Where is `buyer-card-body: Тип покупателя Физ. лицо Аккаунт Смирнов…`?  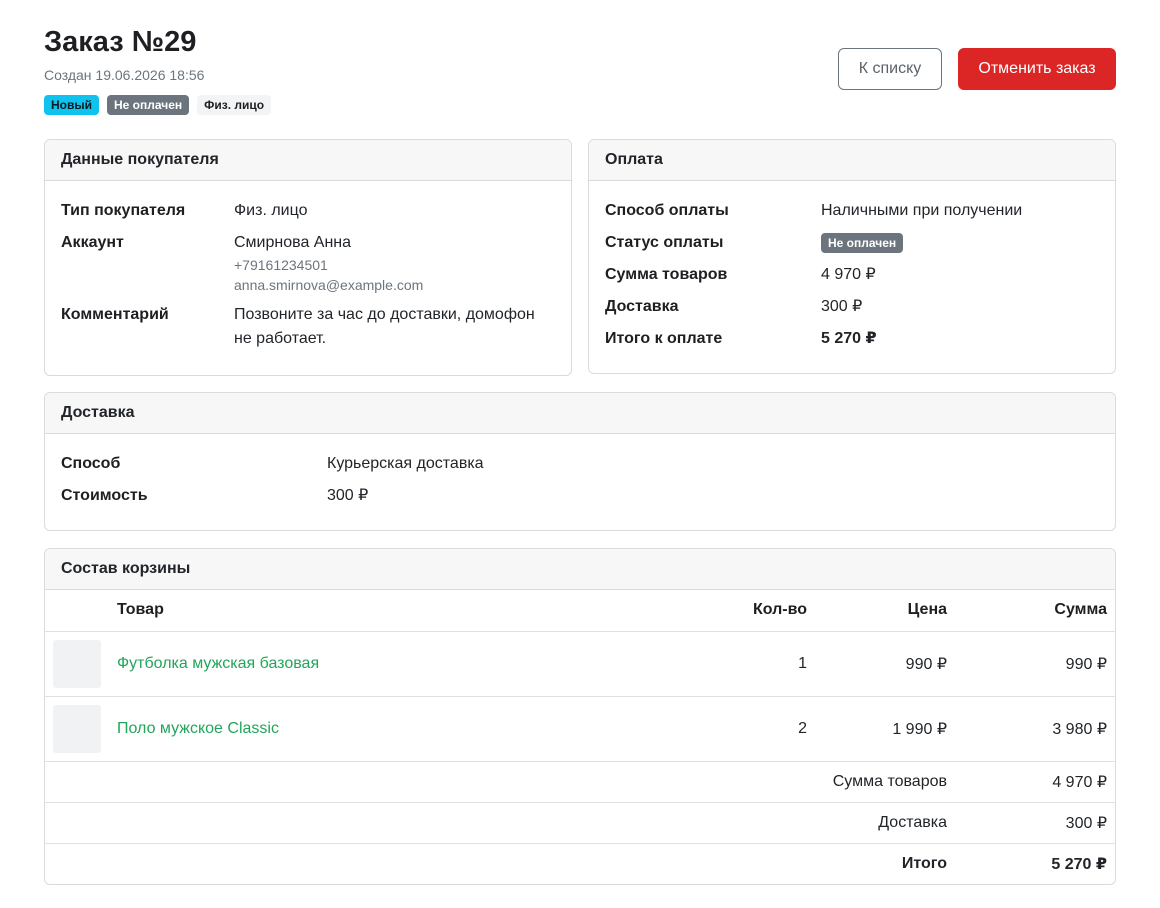 buyer-card-body: Тип покупателя Физ. лицо Аккаунт Смирнов… is located at coordinates (308, 274).